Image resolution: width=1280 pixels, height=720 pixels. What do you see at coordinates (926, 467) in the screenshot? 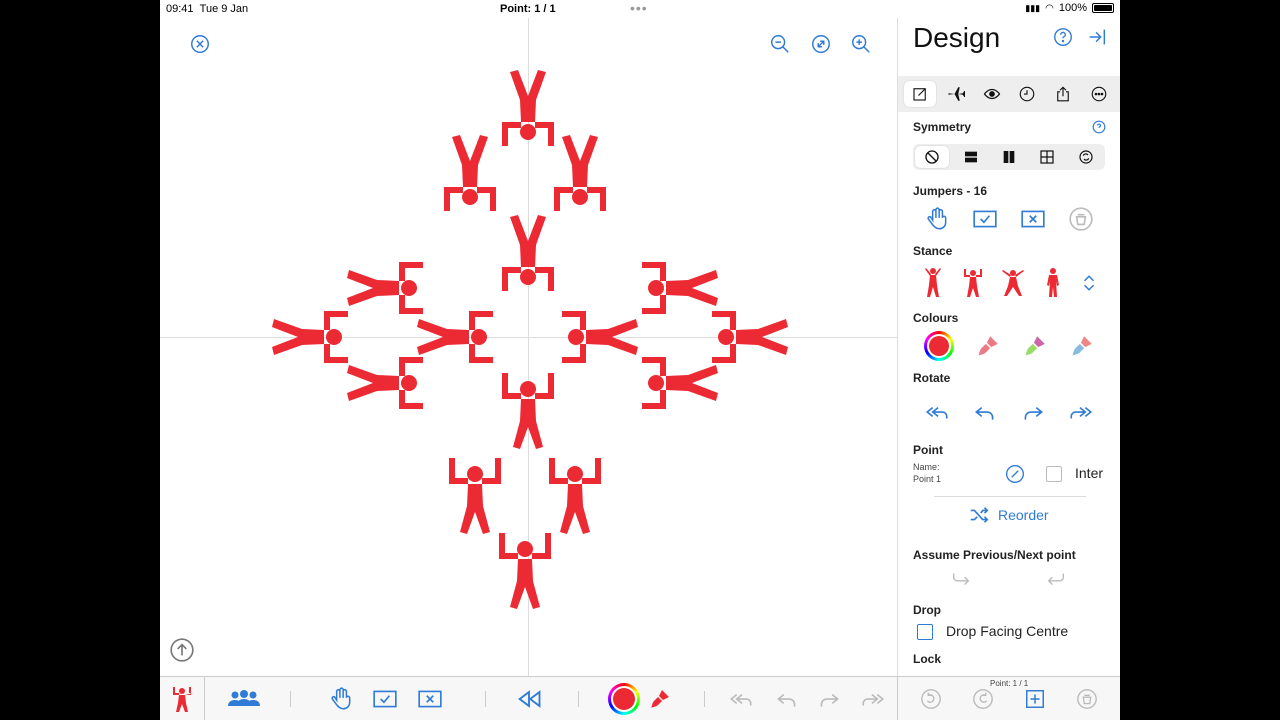
I see `point-name-label: Name:` at bounding box center [926, 467].